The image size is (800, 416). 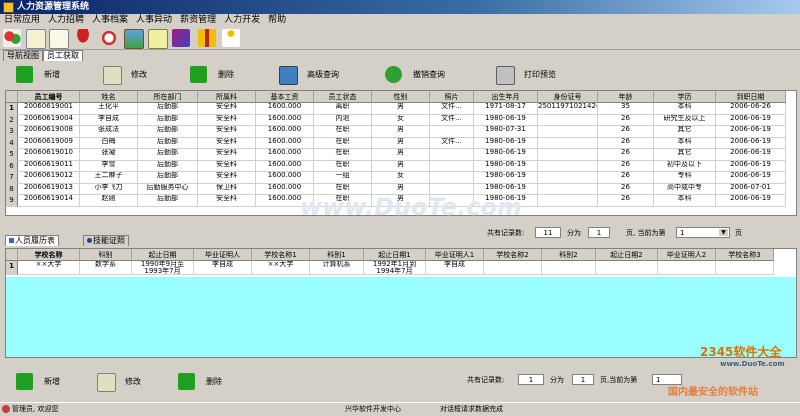 What do you see at coordinates (401, 120) in the screenshot?
I see `table-cell: 女` at bounding box center [401, 120].